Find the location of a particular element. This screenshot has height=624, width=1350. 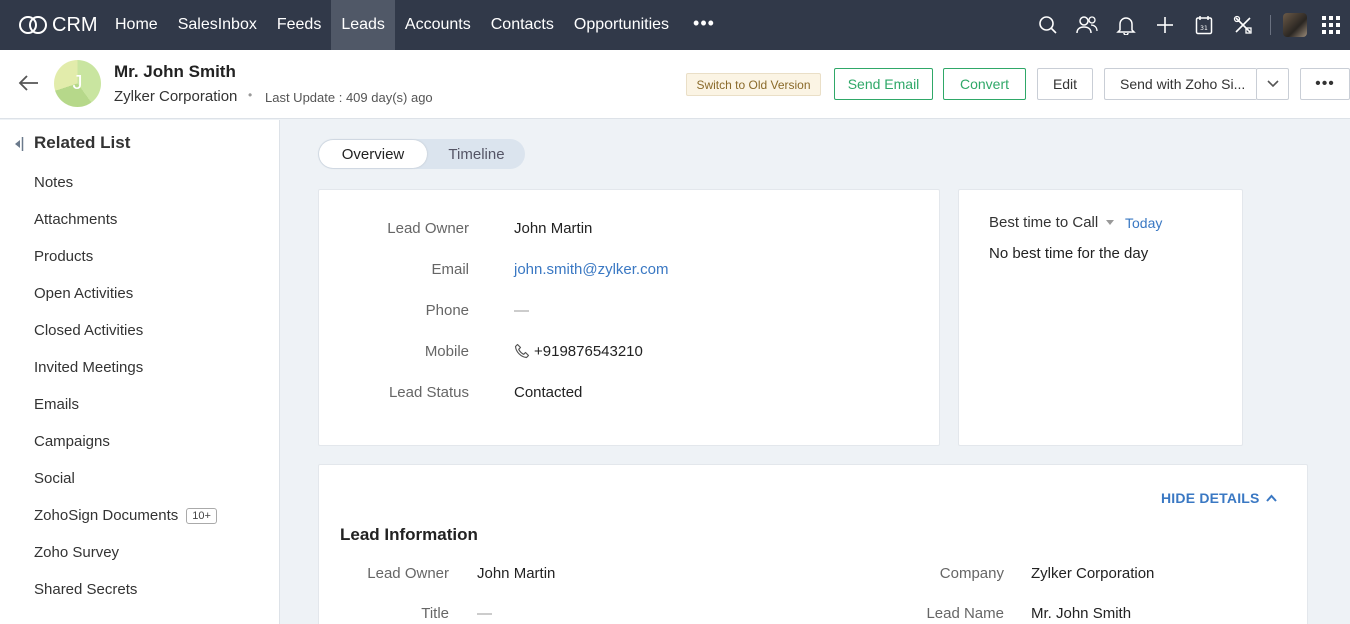

field-row-phone: Phone — is located at coordinates (629, 312).